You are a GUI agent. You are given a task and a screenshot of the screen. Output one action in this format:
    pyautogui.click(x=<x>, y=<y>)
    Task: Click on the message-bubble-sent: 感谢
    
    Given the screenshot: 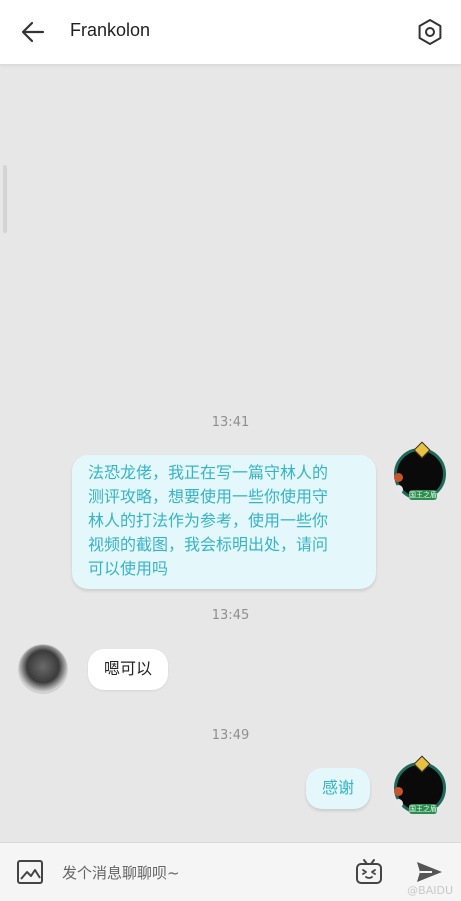 What is the action you would take?
    pyautogui.click(x=338, y=788)
    